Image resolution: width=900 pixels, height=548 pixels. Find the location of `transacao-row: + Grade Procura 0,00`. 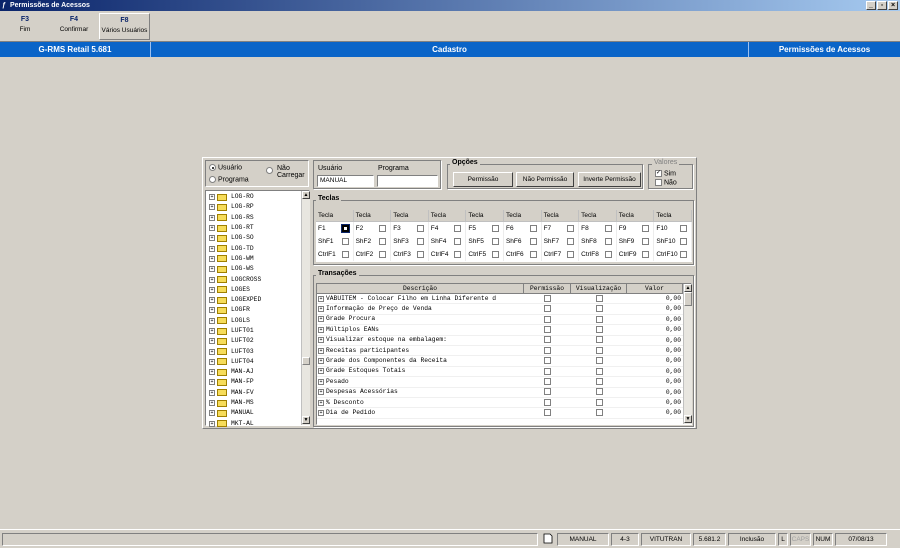

transacao-row: + Grade Procura 0,00 is located at coordinates (500, 320).